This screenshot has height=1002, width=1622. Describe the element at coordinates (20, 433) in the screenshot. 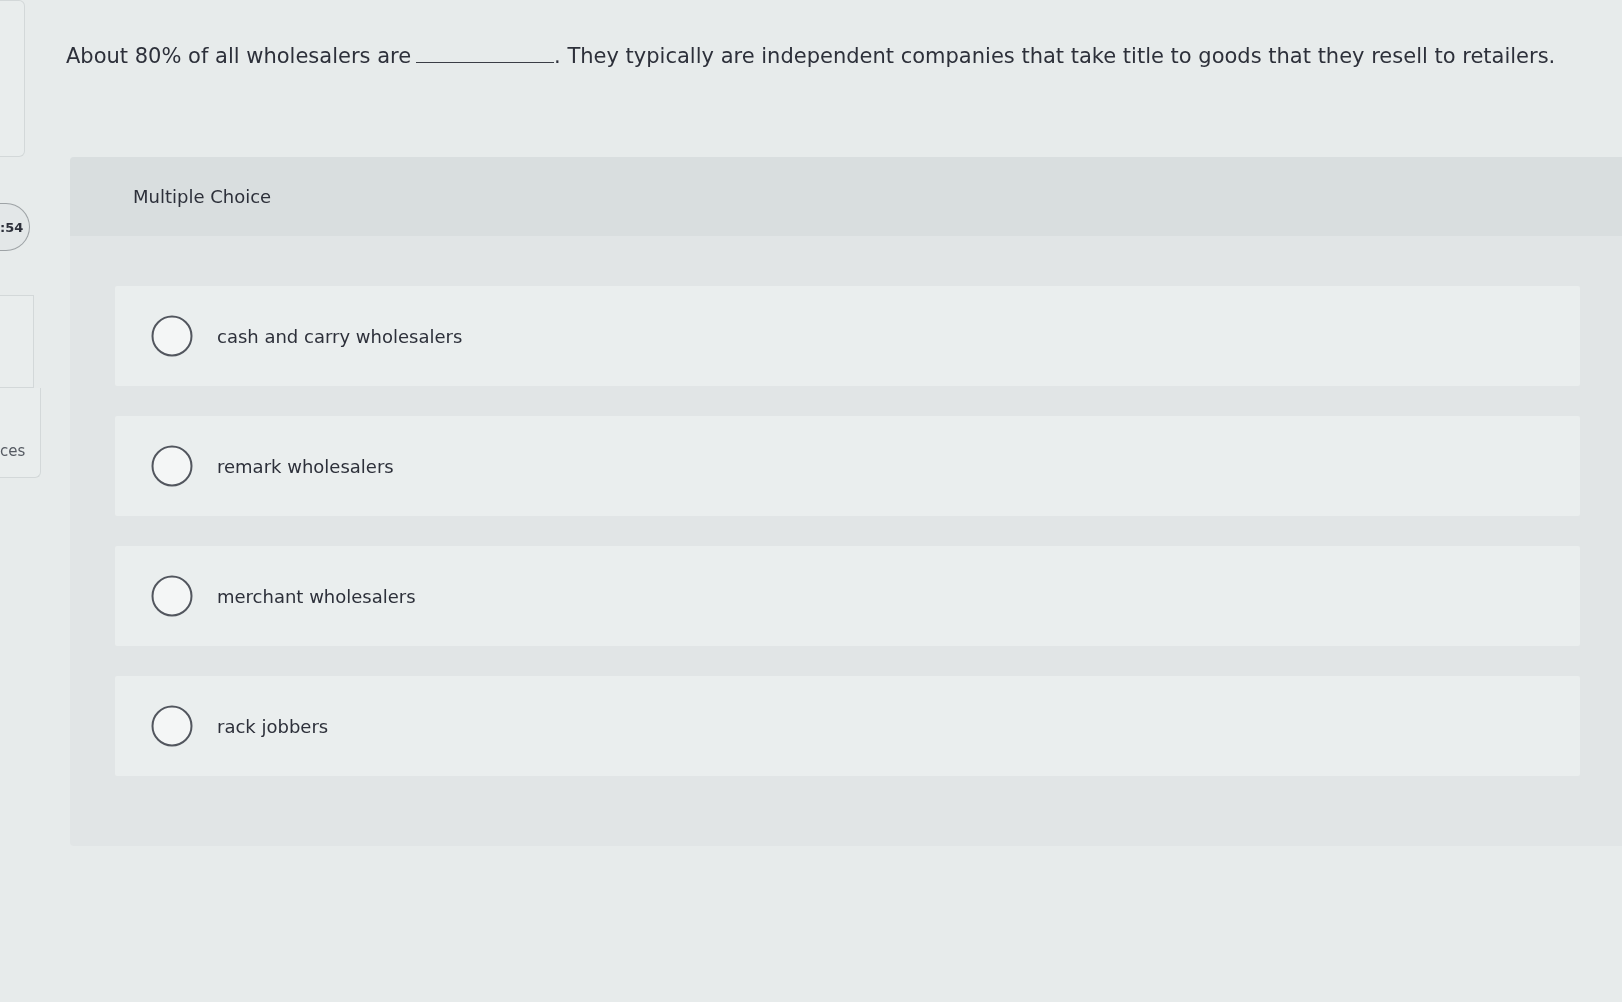

I see `sidebar-item: ces` at that location.